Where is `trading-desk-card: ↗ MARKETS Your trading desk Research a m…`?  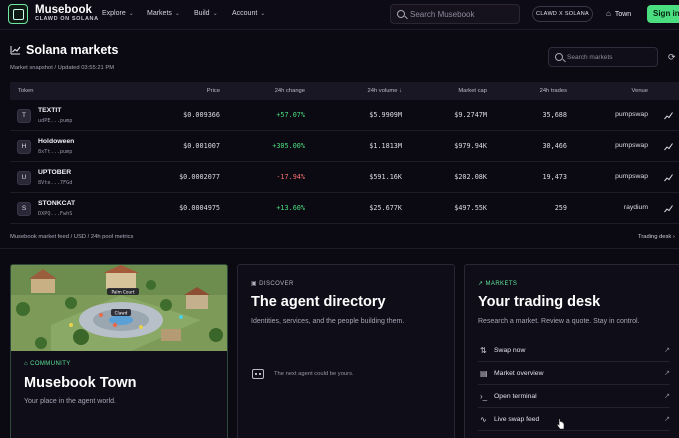 trading-desk-card: ↗ MARKETS Your trading desk Research a m… is located at coordinates (571, 351).